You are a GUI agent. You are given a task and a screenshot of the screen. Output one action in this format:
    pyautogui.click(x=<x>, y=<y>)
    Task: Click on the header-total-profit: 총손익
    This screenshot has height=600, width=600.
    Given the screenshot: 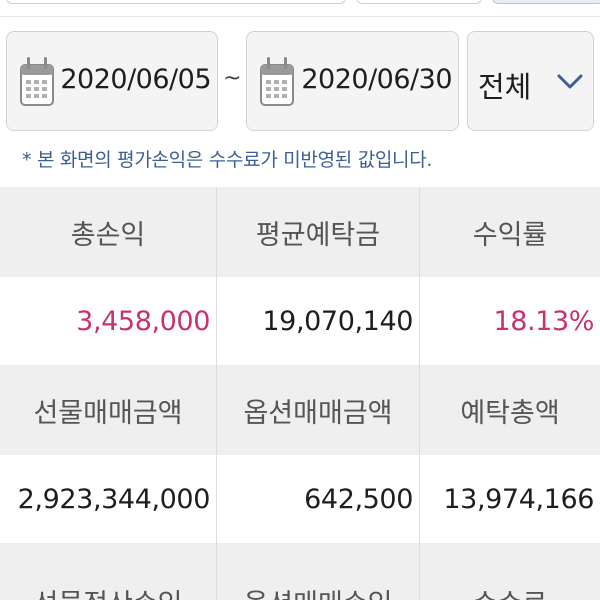 What is the action you would take?
    pyautogui.click(x=108, y=232)
    